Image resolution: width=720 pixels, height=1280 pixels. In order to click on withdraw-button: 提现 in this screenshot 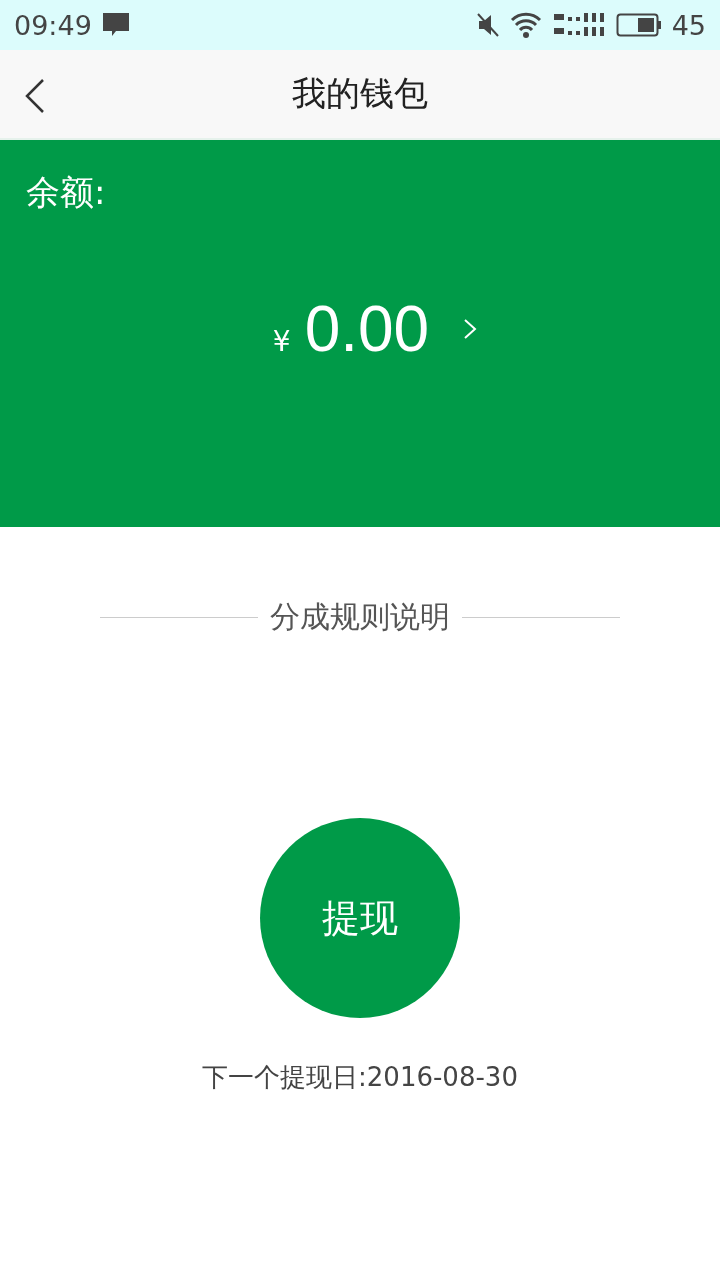, I will do `click(360, 918)`.